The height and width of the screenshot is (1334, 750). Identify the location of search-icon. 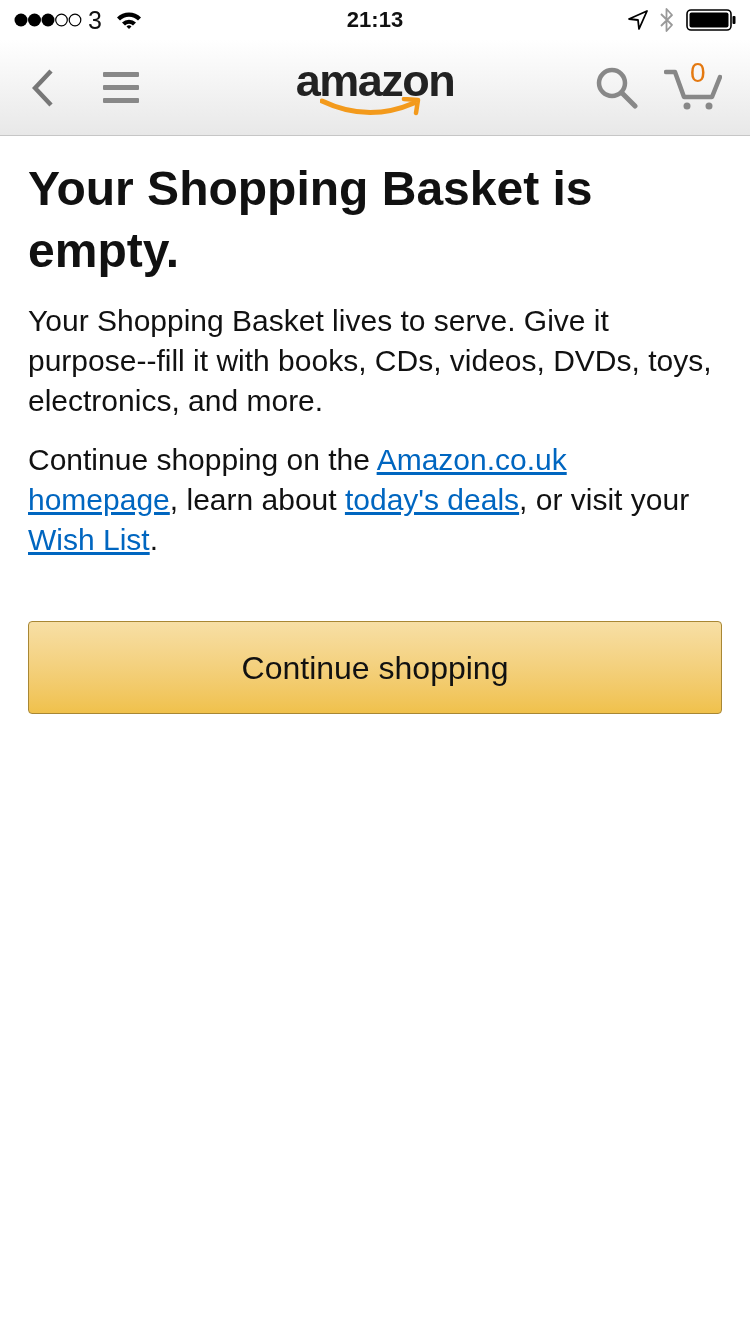
(617, 87).